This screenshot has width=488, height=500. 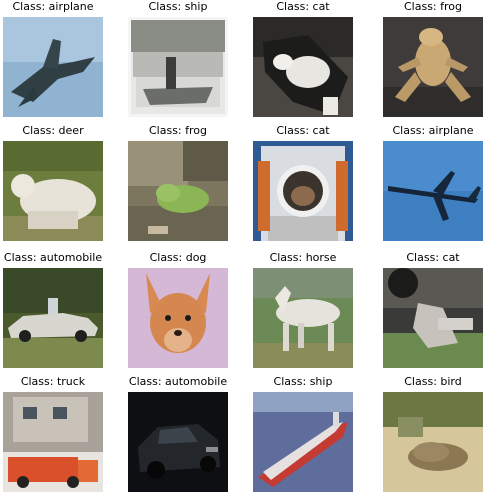 I want to click on horse-image, so click(x=303, y=318).